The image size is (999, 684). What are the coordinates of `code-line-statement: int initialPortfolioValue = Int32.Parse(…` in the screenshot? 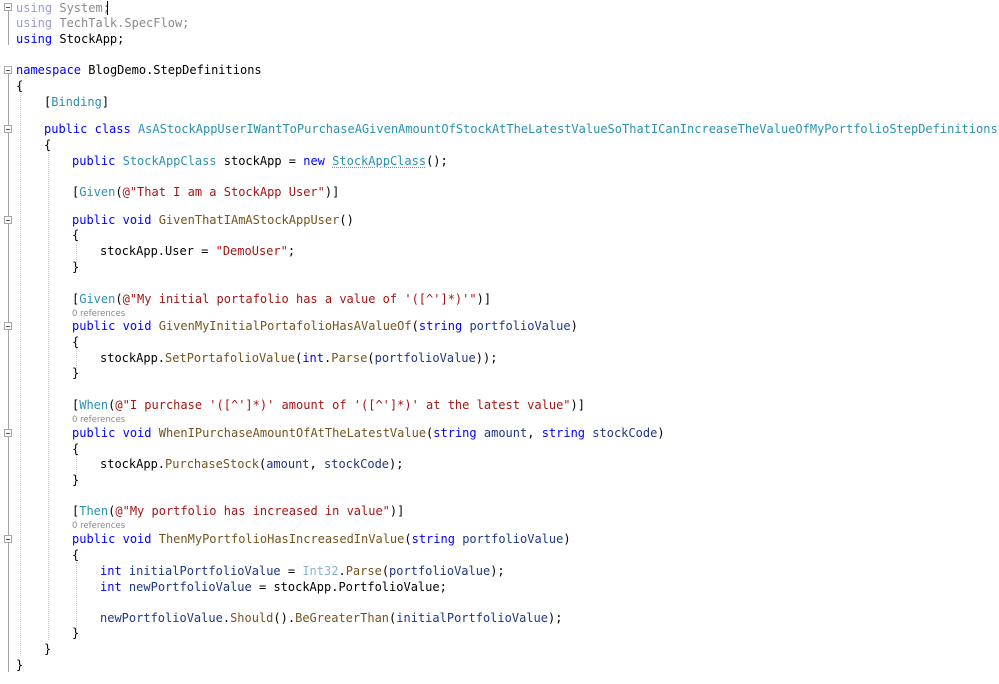 It's located at (302, 571).